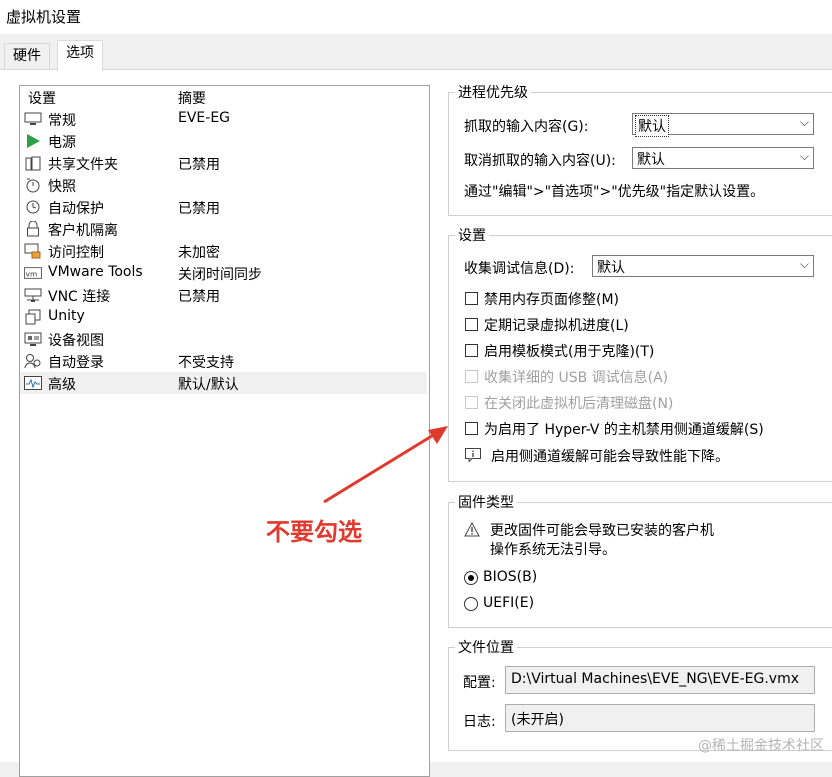  Describe the element at coordinates (703, 266) in the screenshot. I see `debug-info-select: 默认 ⌵` at that location.